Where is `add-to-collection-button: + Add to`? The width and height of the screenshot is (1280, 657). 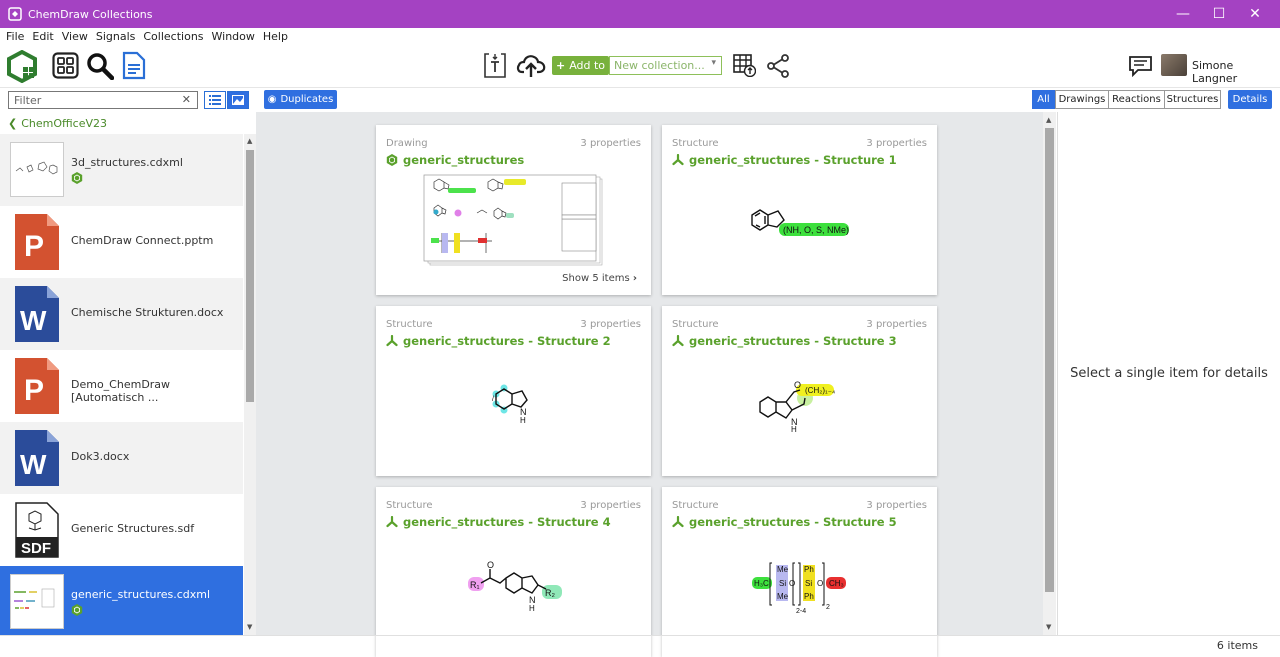
add-to-collection-button: + Add to is located at coordinates (580, 65).